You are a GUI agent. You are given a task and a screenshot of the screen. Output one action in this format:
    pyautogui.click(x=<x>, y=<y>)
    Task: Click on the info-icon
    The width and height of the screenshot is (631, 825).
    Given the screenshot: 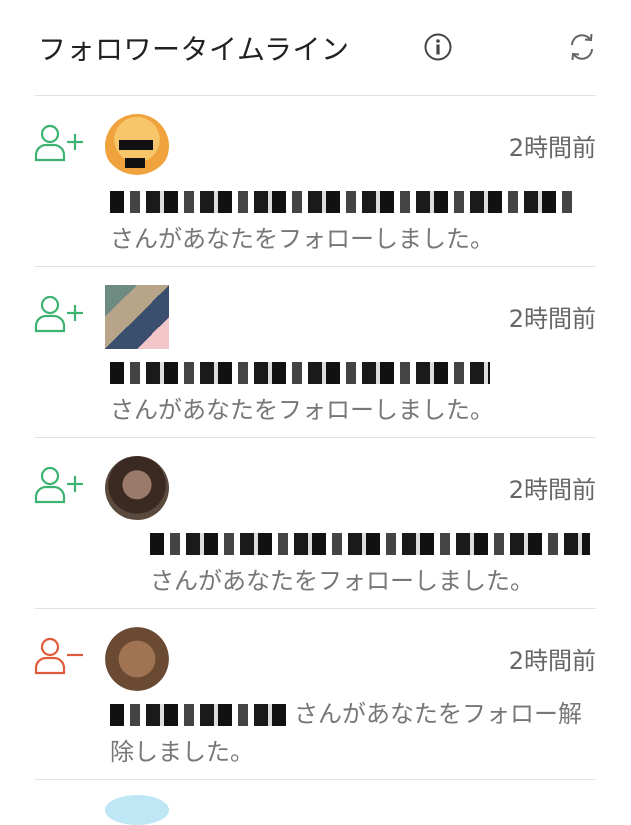 What is the action you would take?
    pyautogui.click(x=438, y=47)
    